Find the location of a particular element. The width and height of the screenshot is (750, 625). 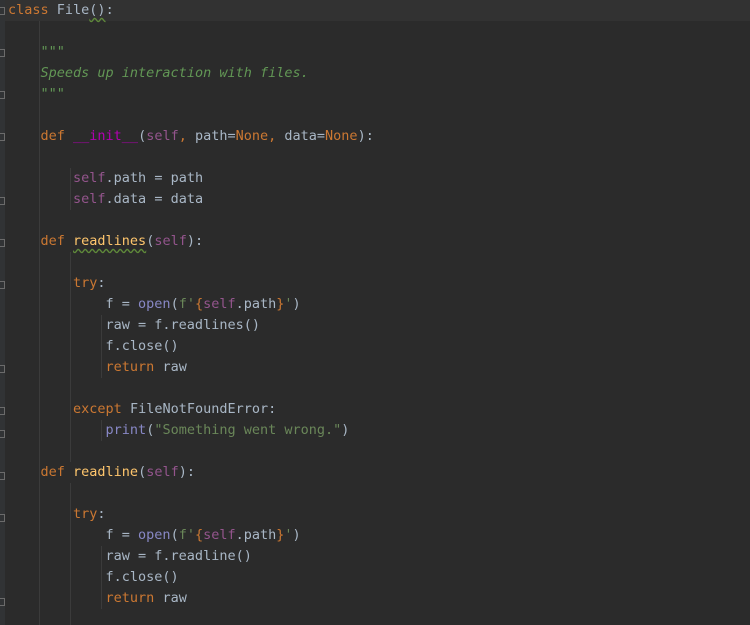

code-token: raw = f.readlines() is located at coordinates (134, 325).